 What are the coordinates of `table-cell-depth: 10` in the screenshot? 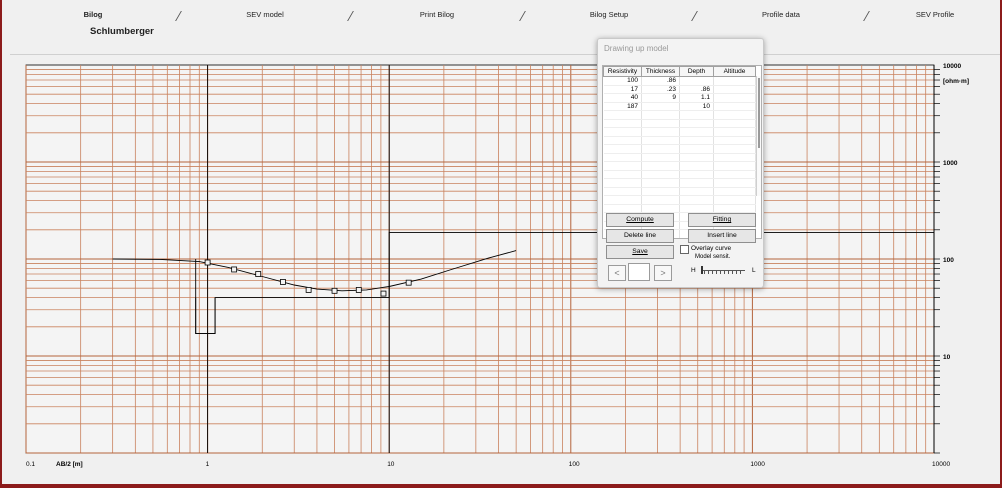 It's located at (696, 106).